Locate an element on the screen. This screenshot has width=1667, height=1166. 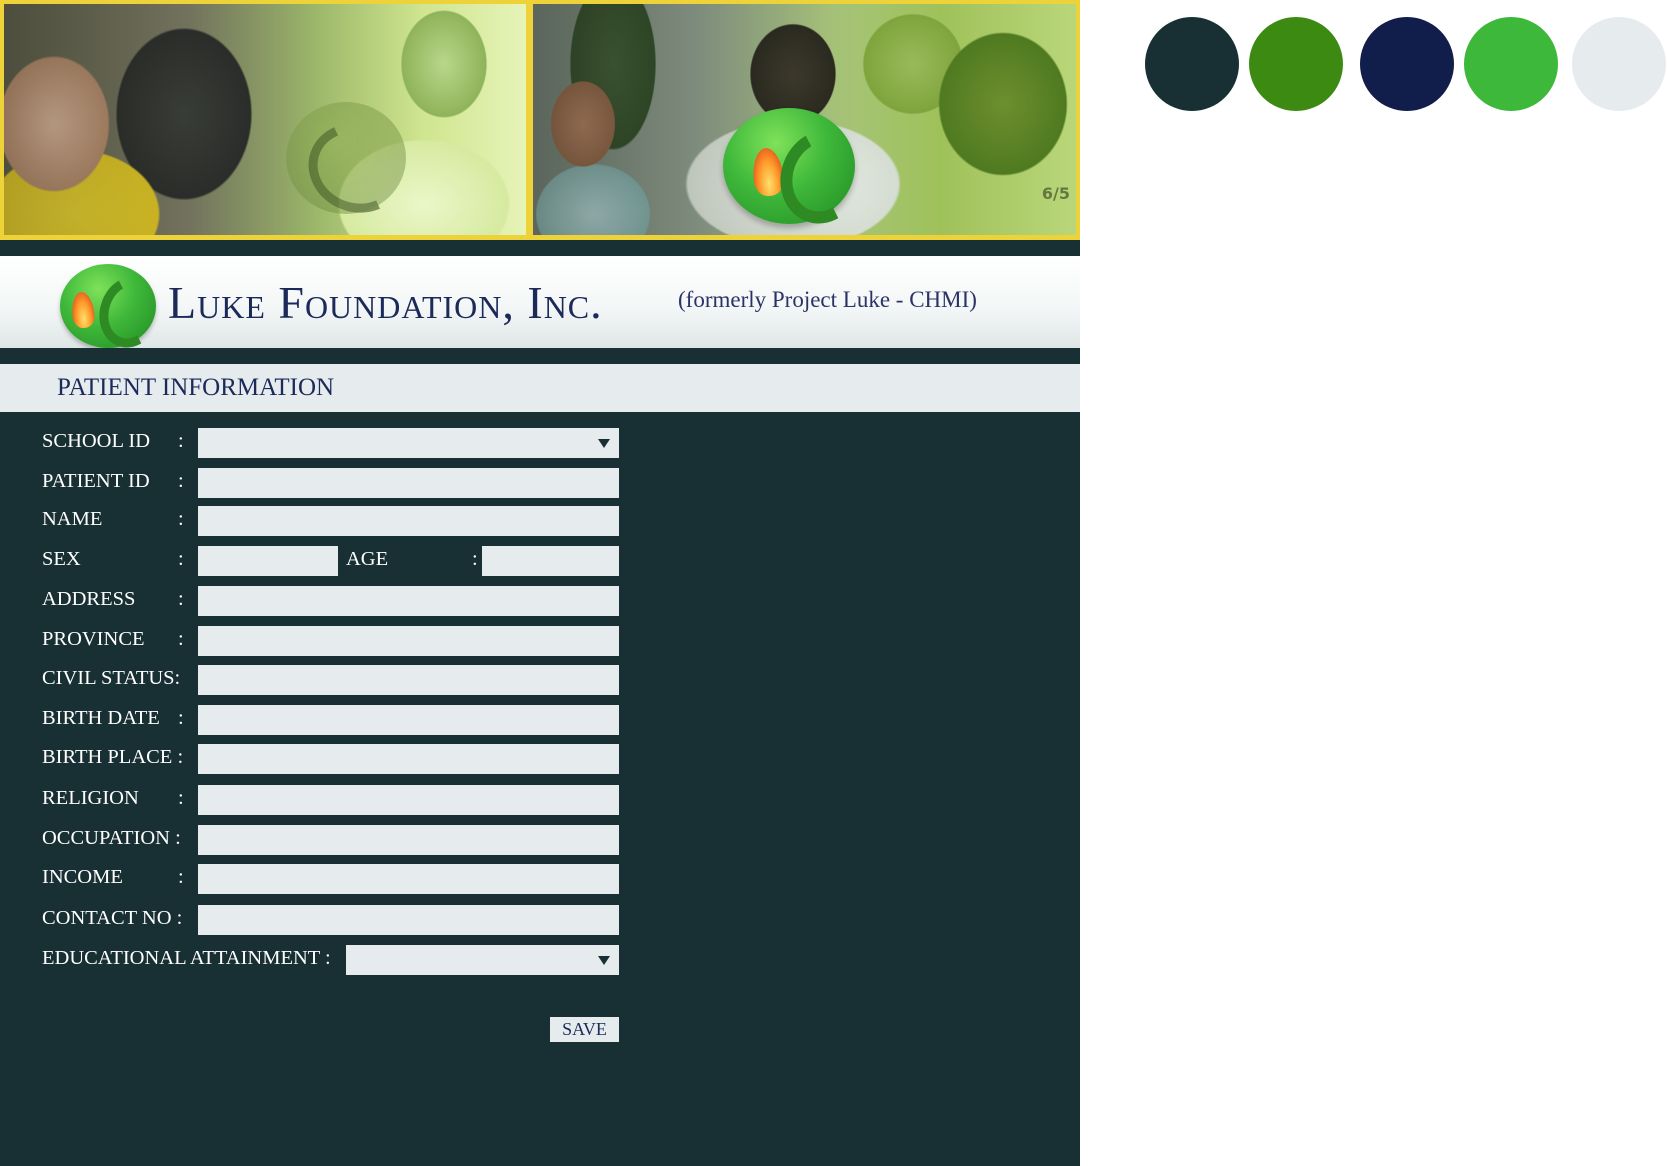
row-educational-attainment: EDUCATIONAL ATTAINMENT : is located at coordinates (320, 960).